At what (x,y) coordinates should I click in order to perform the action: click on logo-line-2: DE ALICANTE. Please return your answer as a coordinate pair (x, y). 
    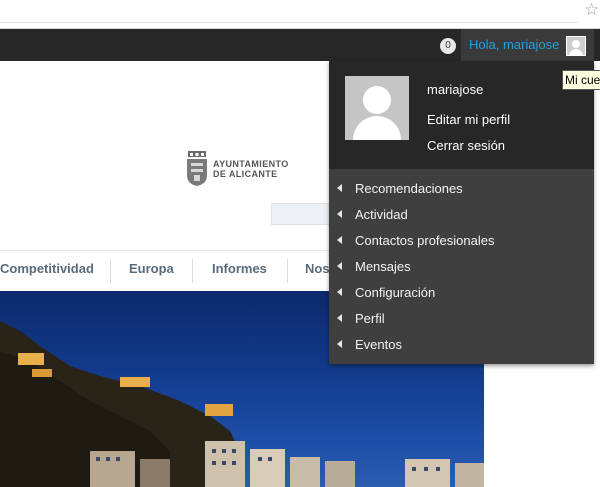
    Looking at the image, I should click on (245, 174).